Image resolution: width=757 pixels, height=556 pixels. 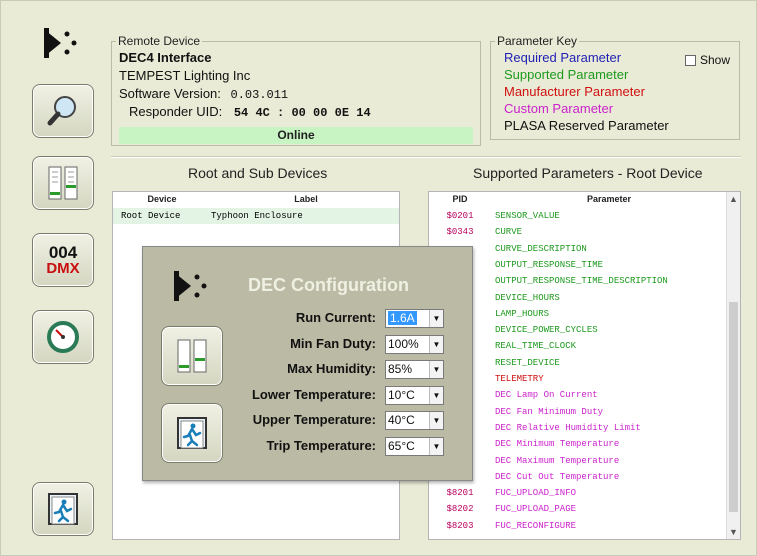 I want to click on config-value: 100%, so click(x=403, y=343).